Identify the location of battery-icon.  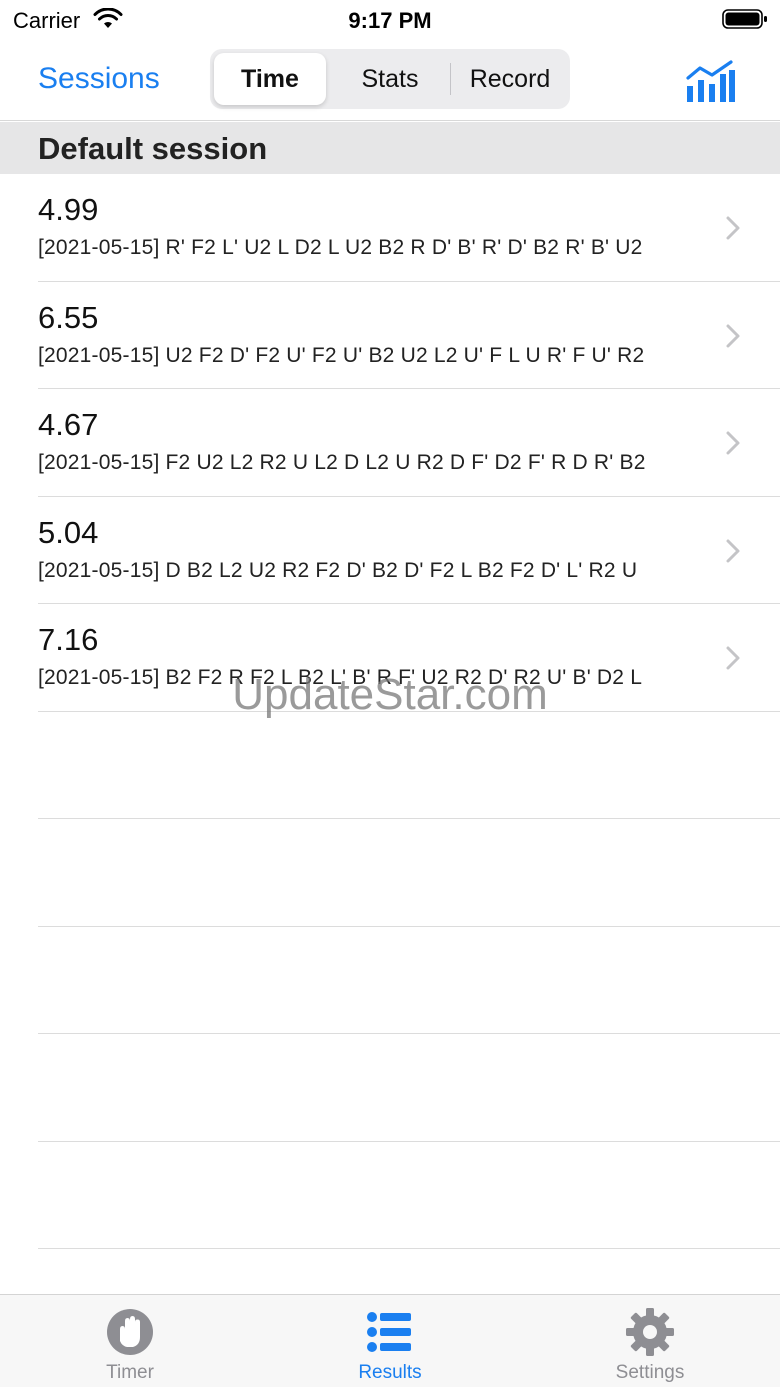
(744, 19).